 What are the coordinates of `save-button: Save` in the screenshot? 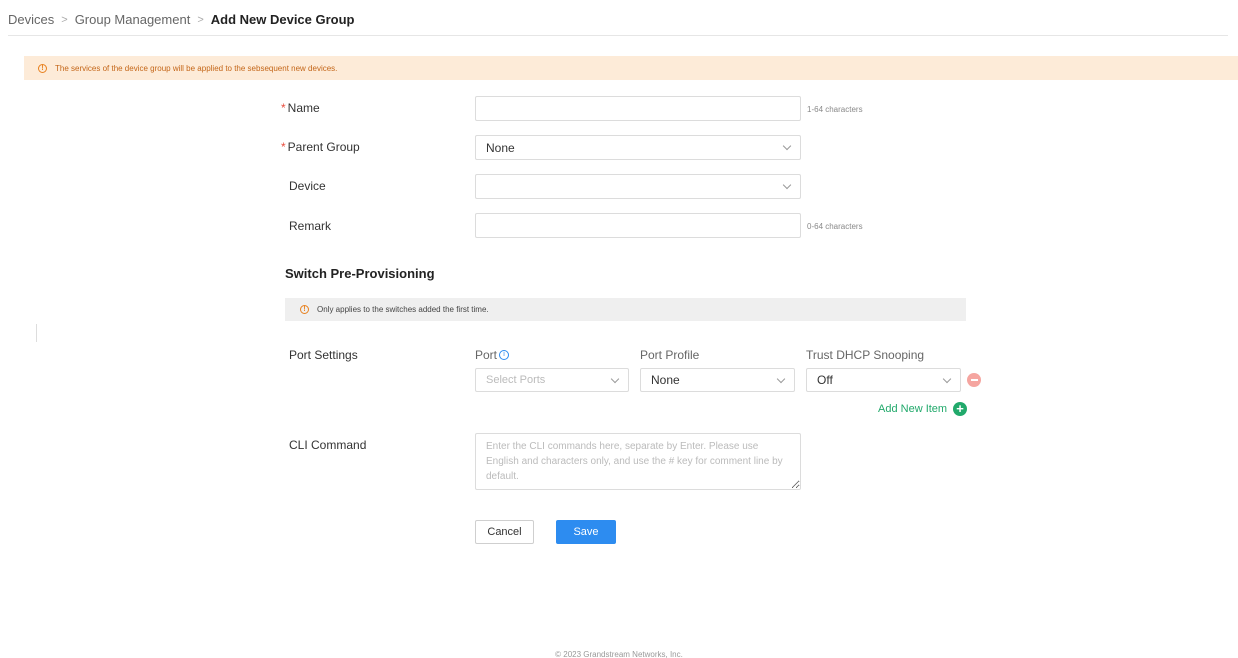 It's located at (586, 532).